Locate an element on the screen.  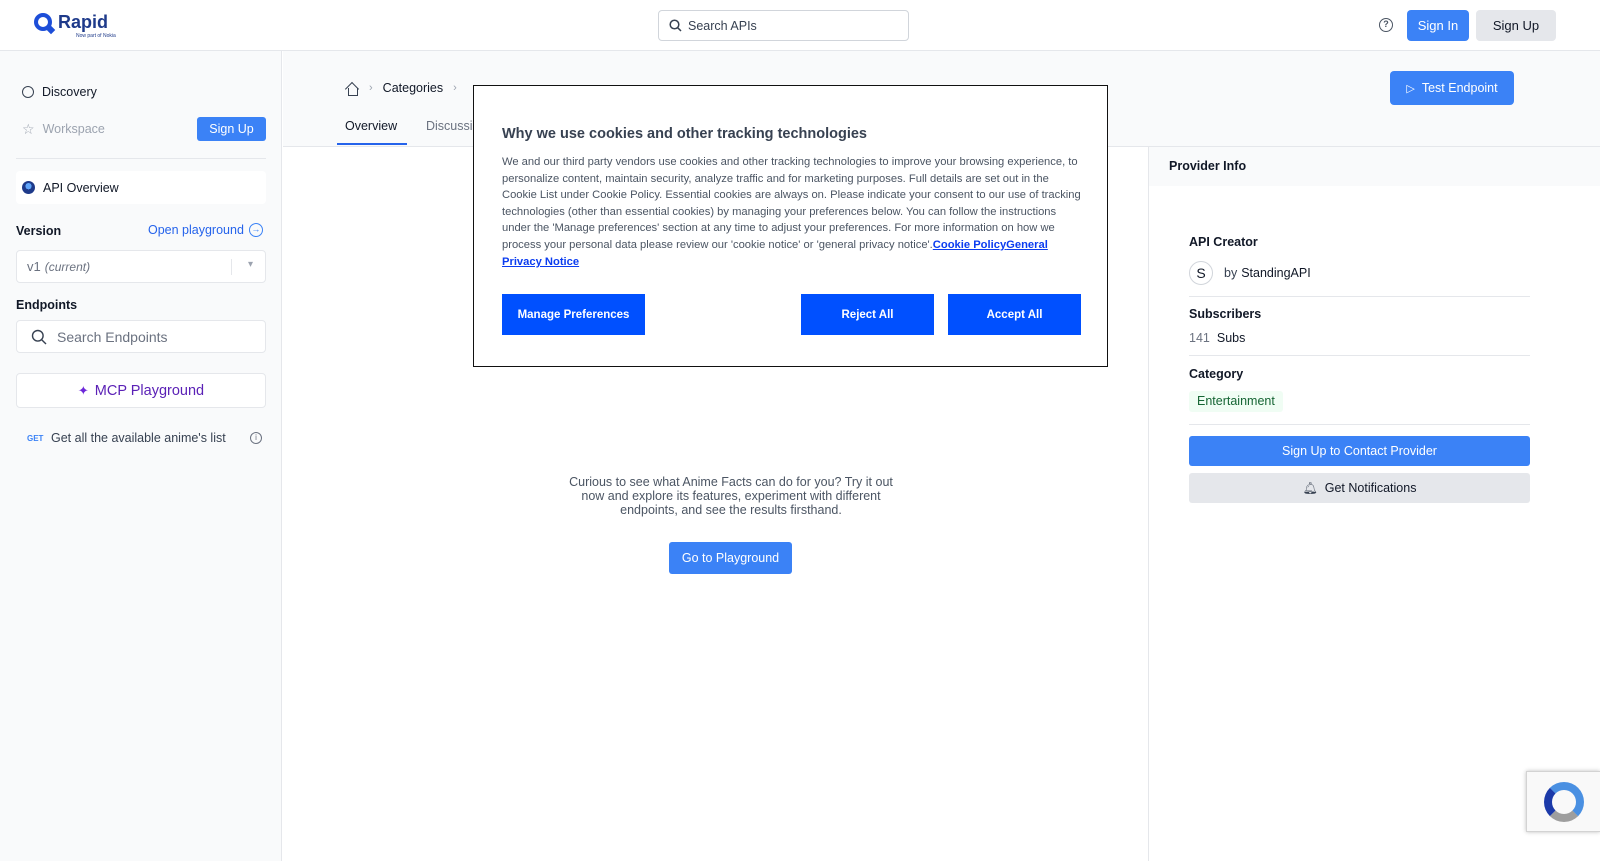
subscribers-unit: Subs is located at coordinates (1231, 338).